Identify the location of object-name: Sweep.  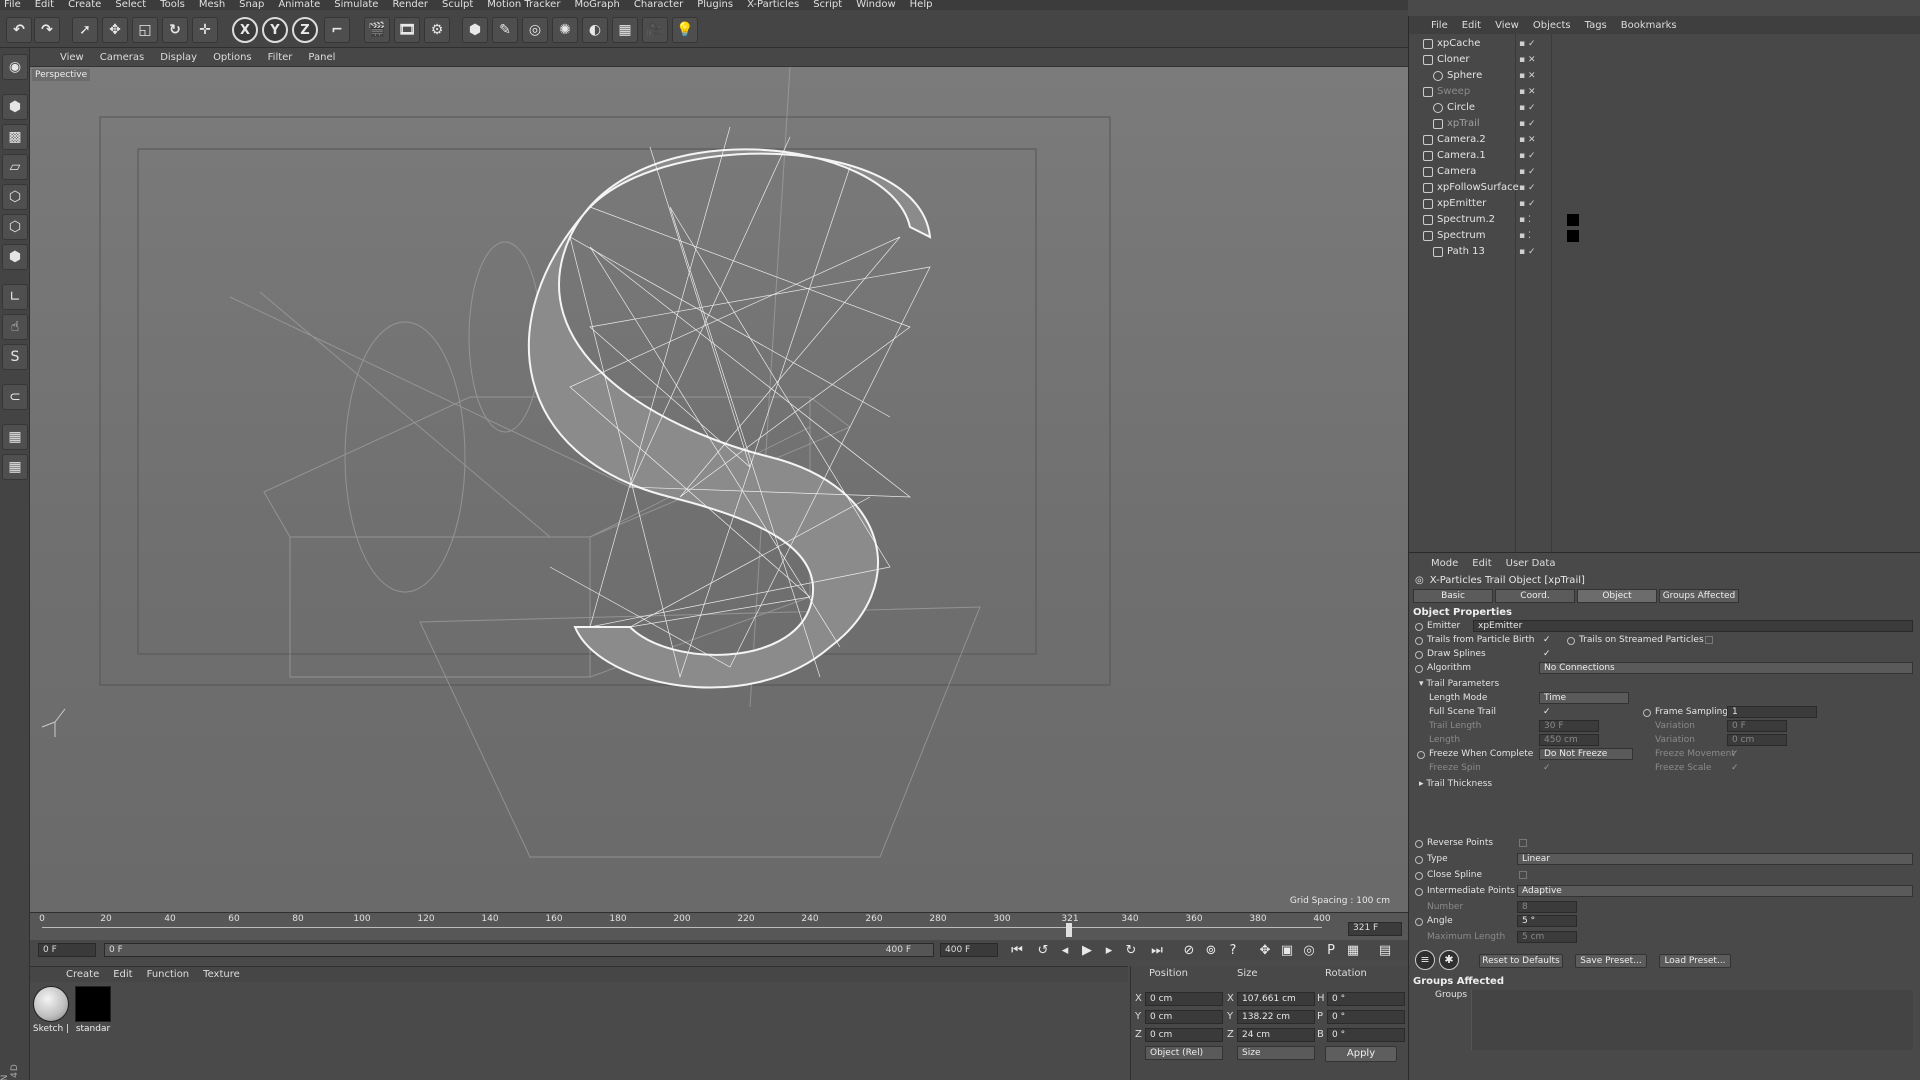
(1453, 91).